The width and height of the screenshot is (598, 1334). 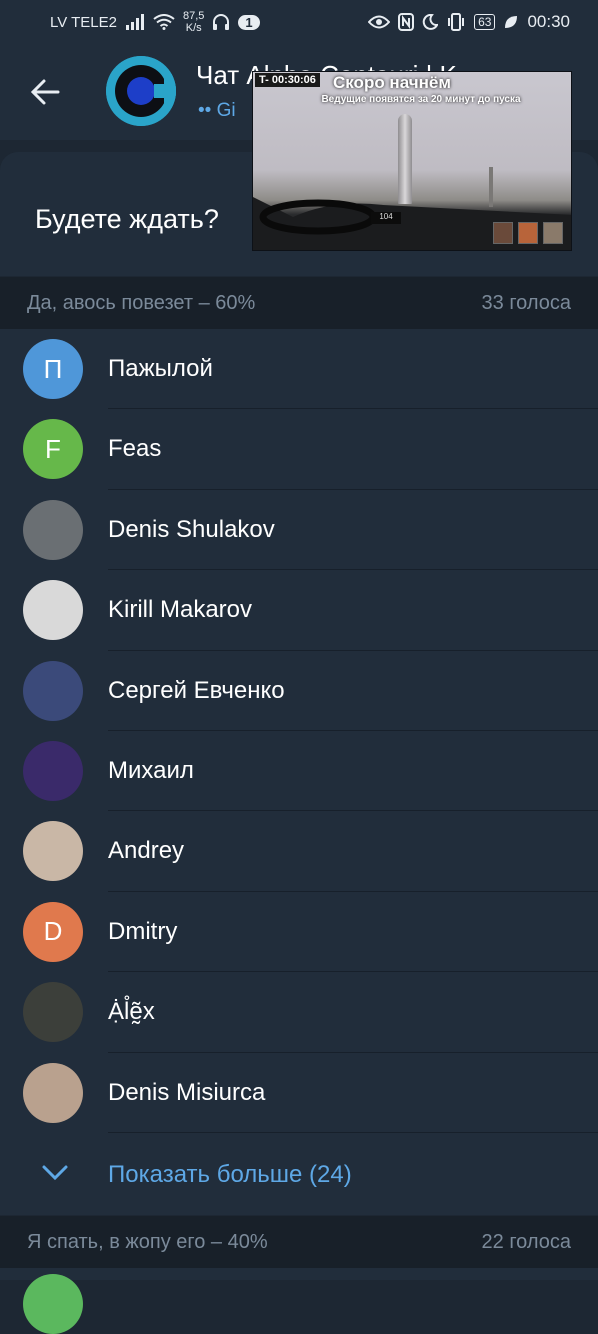 What do you see at coordinates (141, 302) in the screenshot?
I see `option-label: Да, авось повезет – 60%` at bounding box center [141, 302].